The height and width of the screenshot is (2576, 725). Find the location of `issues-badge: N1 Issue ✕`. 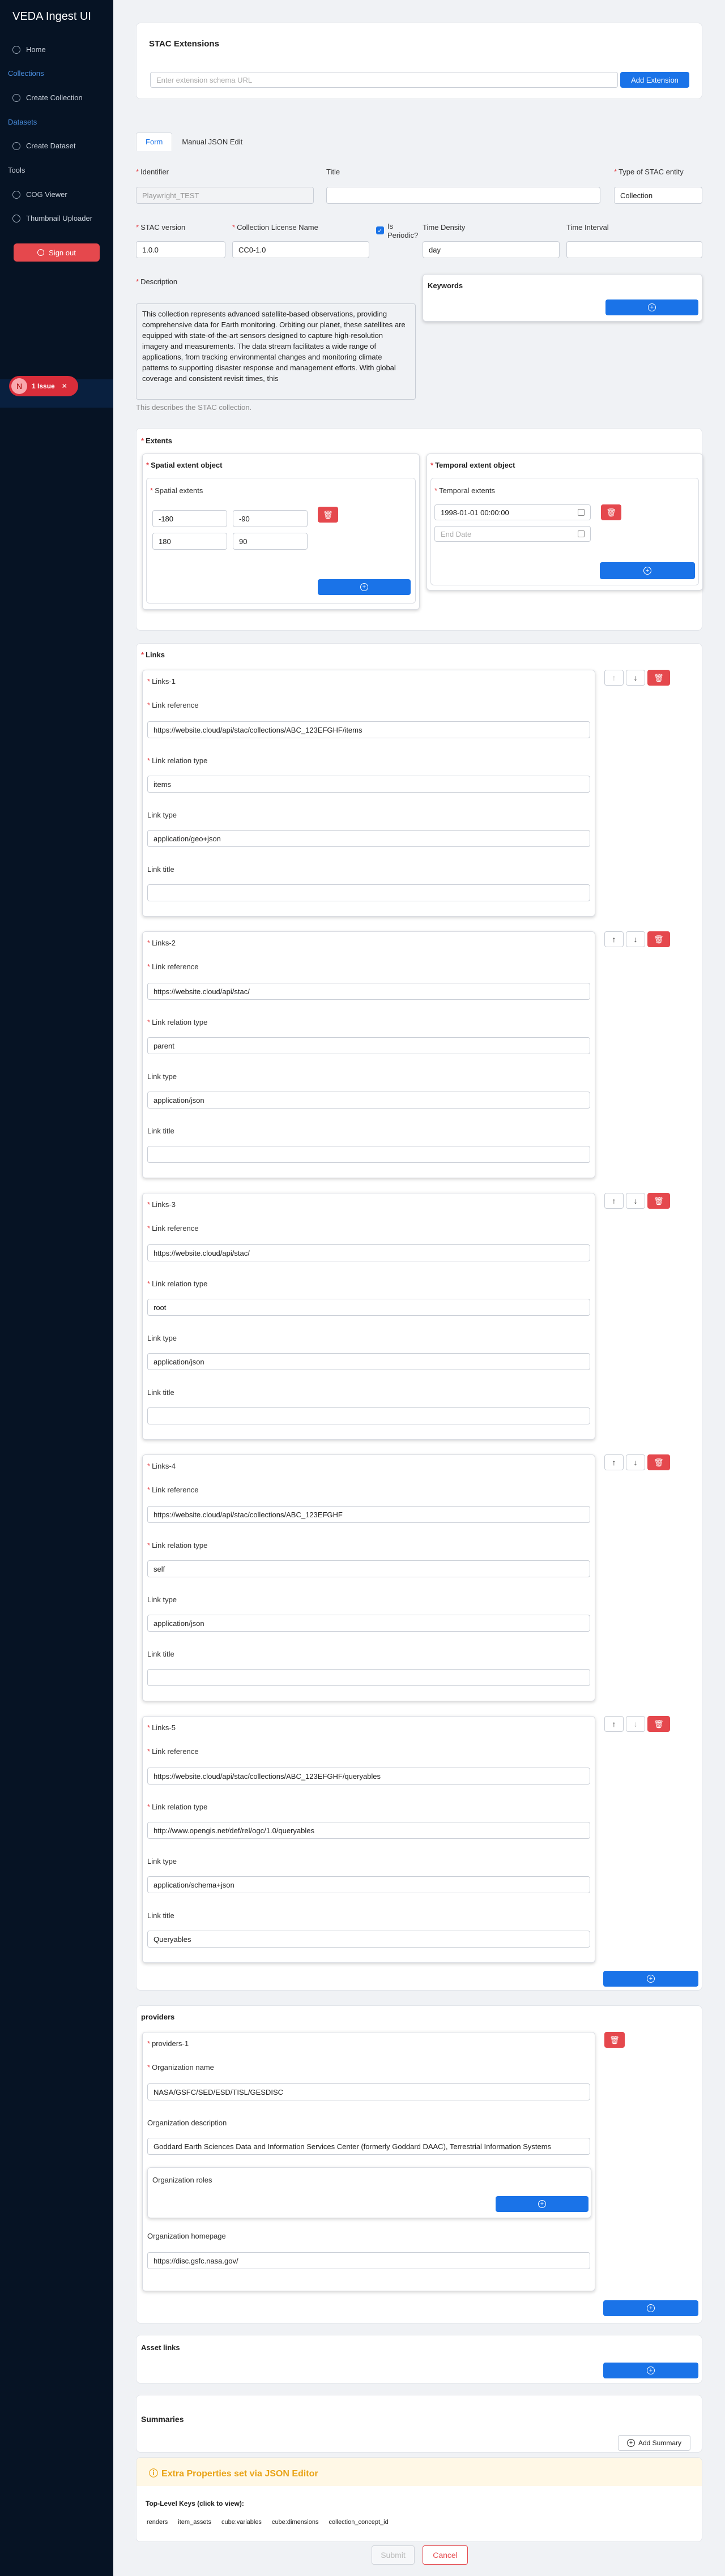

issues-badge: N1 Issue ✕ is located at coordinates (43, 386).